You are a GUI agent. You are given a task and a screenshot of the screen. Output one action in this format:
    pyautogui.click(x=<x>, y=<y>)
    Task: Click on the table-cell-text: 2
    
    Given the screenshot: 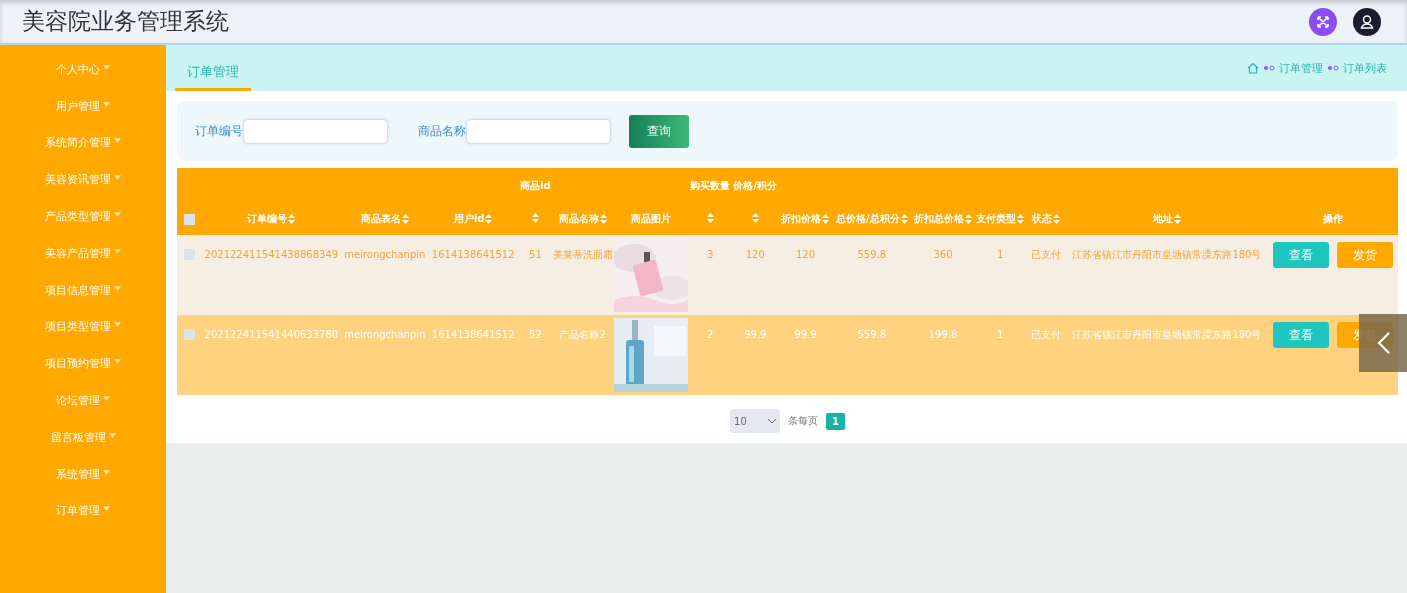 What is the action you would take?
    pyautogui.click(x=710, y=335)
    